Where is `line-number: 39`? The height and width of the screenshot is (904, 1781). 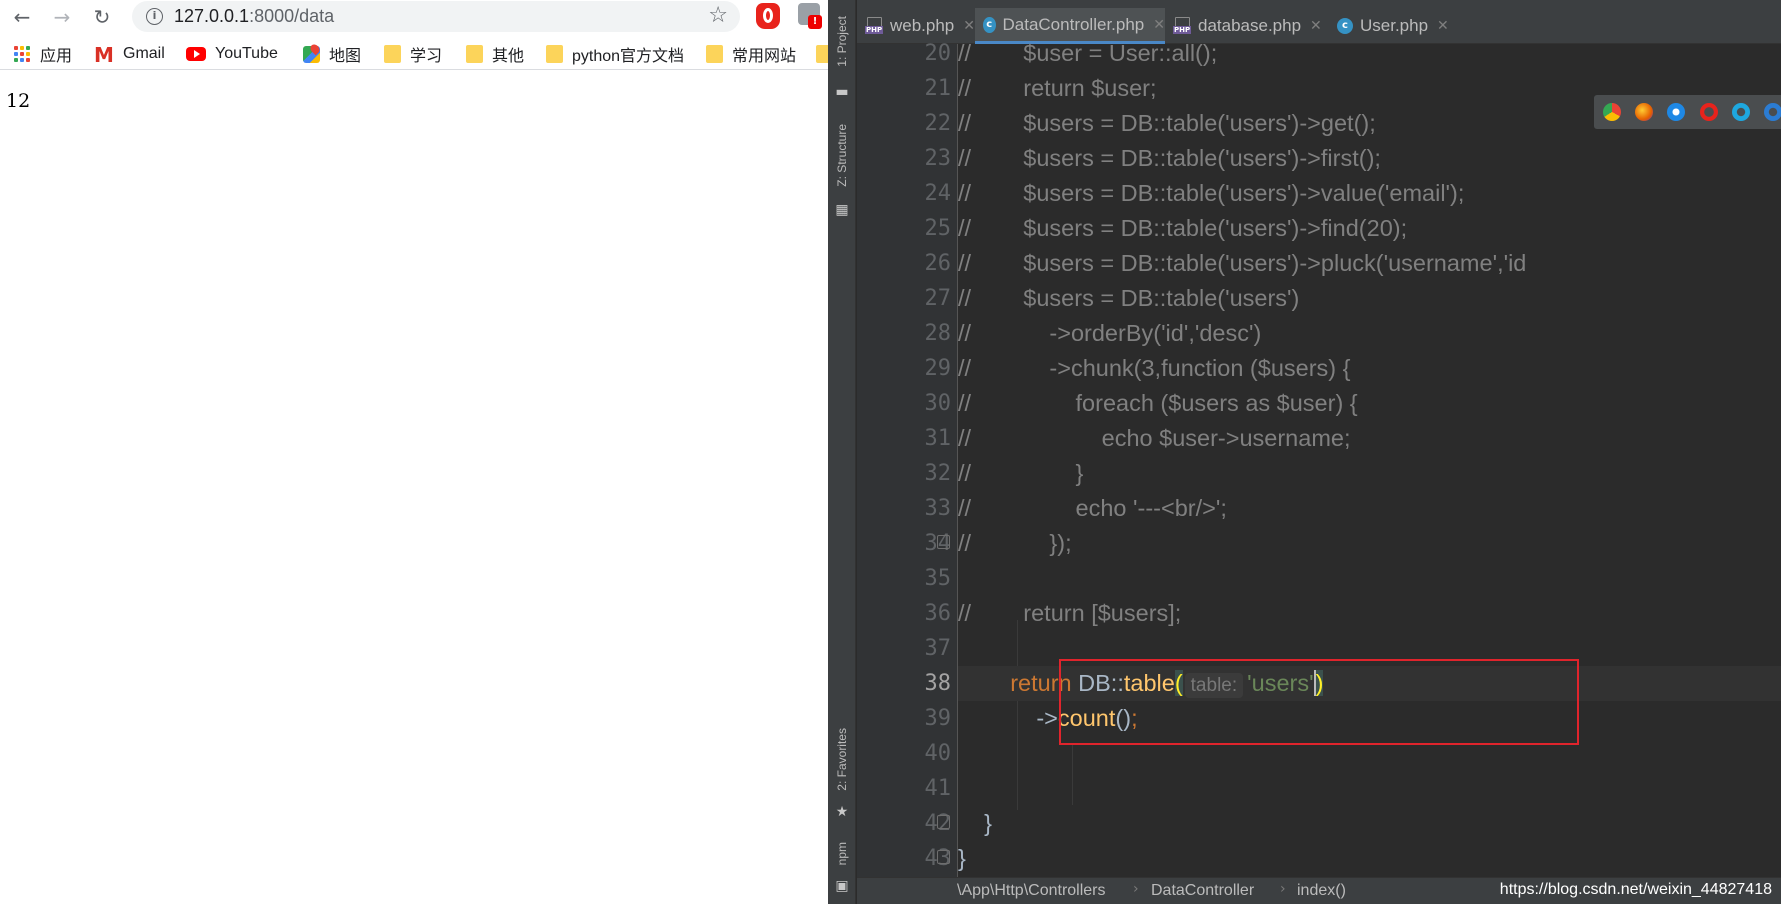
line-number: 39 is located at coordinates (938, 718).